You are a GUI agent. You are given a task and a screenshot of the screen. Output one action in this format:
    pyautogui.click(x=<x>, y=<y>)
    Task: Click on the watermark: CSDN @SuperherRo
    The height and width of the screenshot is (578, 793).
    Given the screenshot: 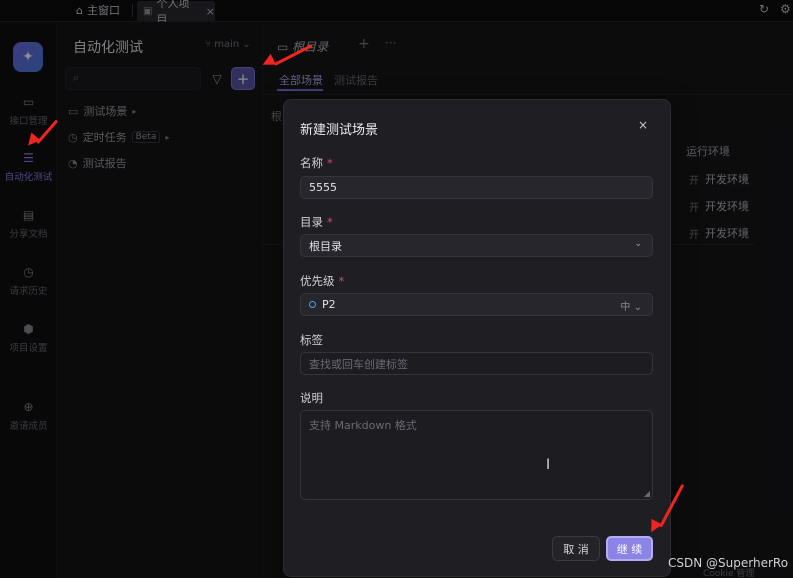 What is the action you would take?
    pyautogui.click(x=728, y=563)
    